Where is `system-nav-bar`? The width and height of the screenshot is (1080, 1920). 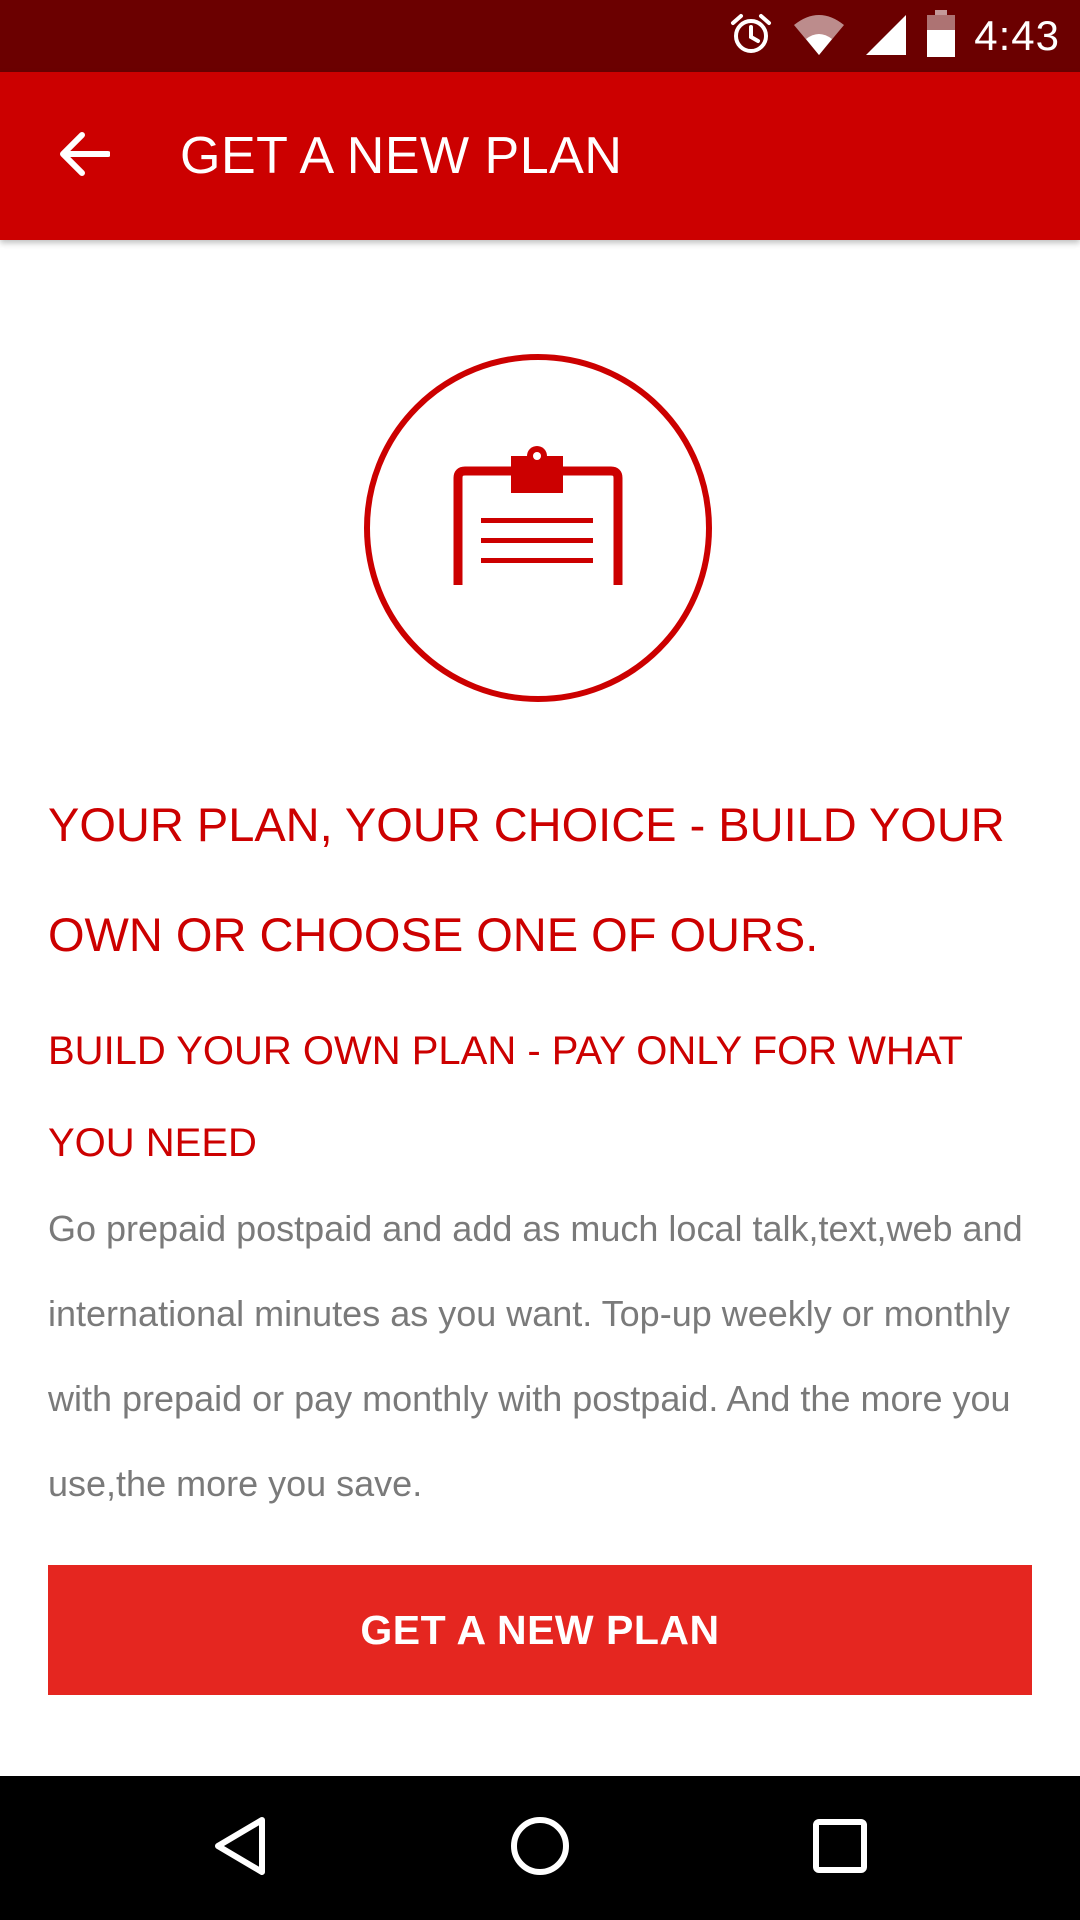 system-nav-bar is located at coordinates (540, 1848).